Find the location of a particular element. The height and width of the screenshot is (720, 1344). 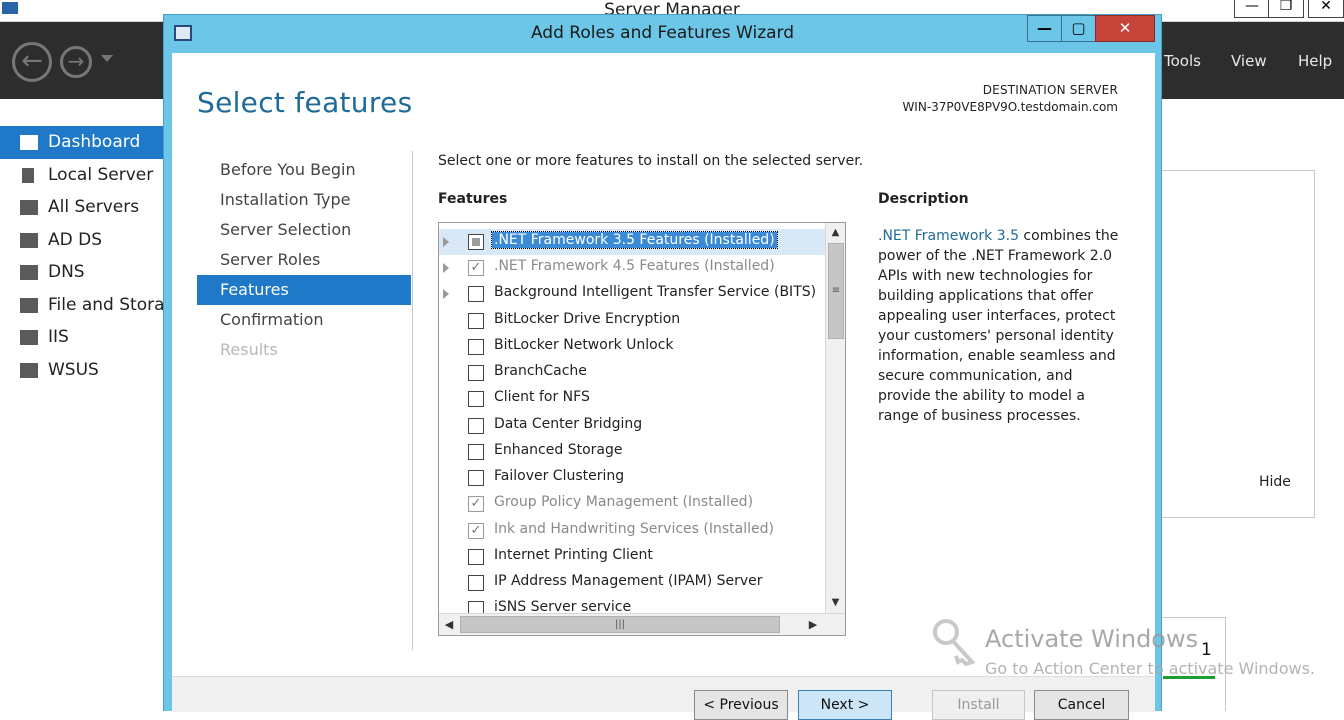

sidebar-item-label: AD DS is located at coordinates (75, 239).